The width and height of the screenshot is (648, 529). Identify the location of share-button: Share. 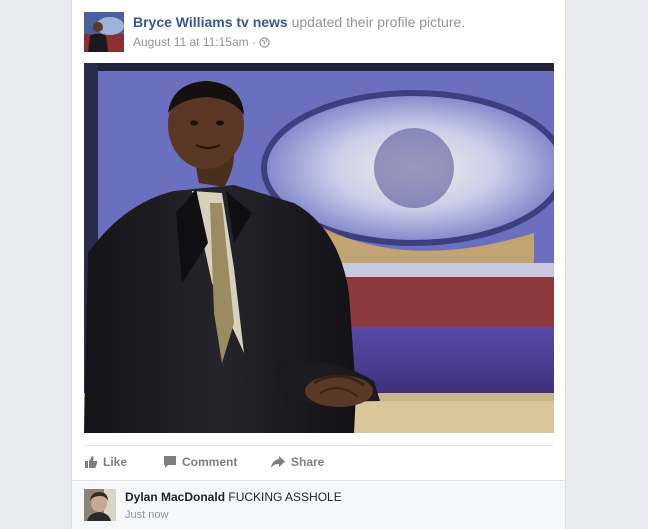
(297, 462).